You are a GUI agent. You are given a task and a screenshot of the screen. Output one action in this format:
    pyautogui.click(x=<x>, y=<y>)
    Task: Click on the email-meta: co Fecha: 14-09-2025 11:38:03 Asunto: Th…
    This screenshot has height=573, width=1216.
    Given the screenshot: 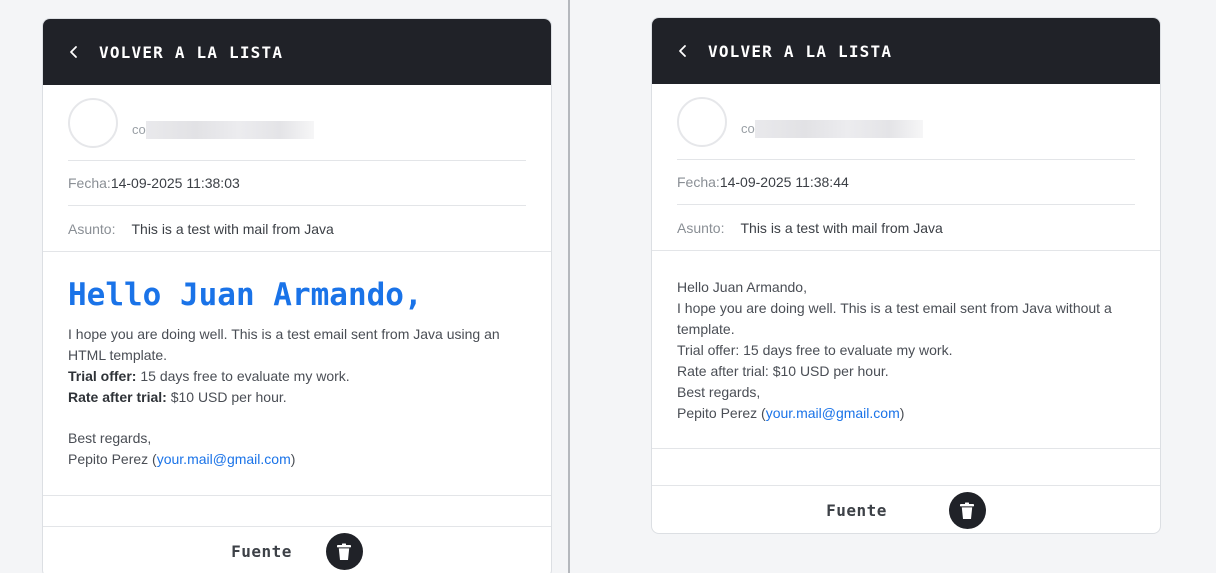 What is the action you would take?
    pyautogui.click(x=297, y=168)
    